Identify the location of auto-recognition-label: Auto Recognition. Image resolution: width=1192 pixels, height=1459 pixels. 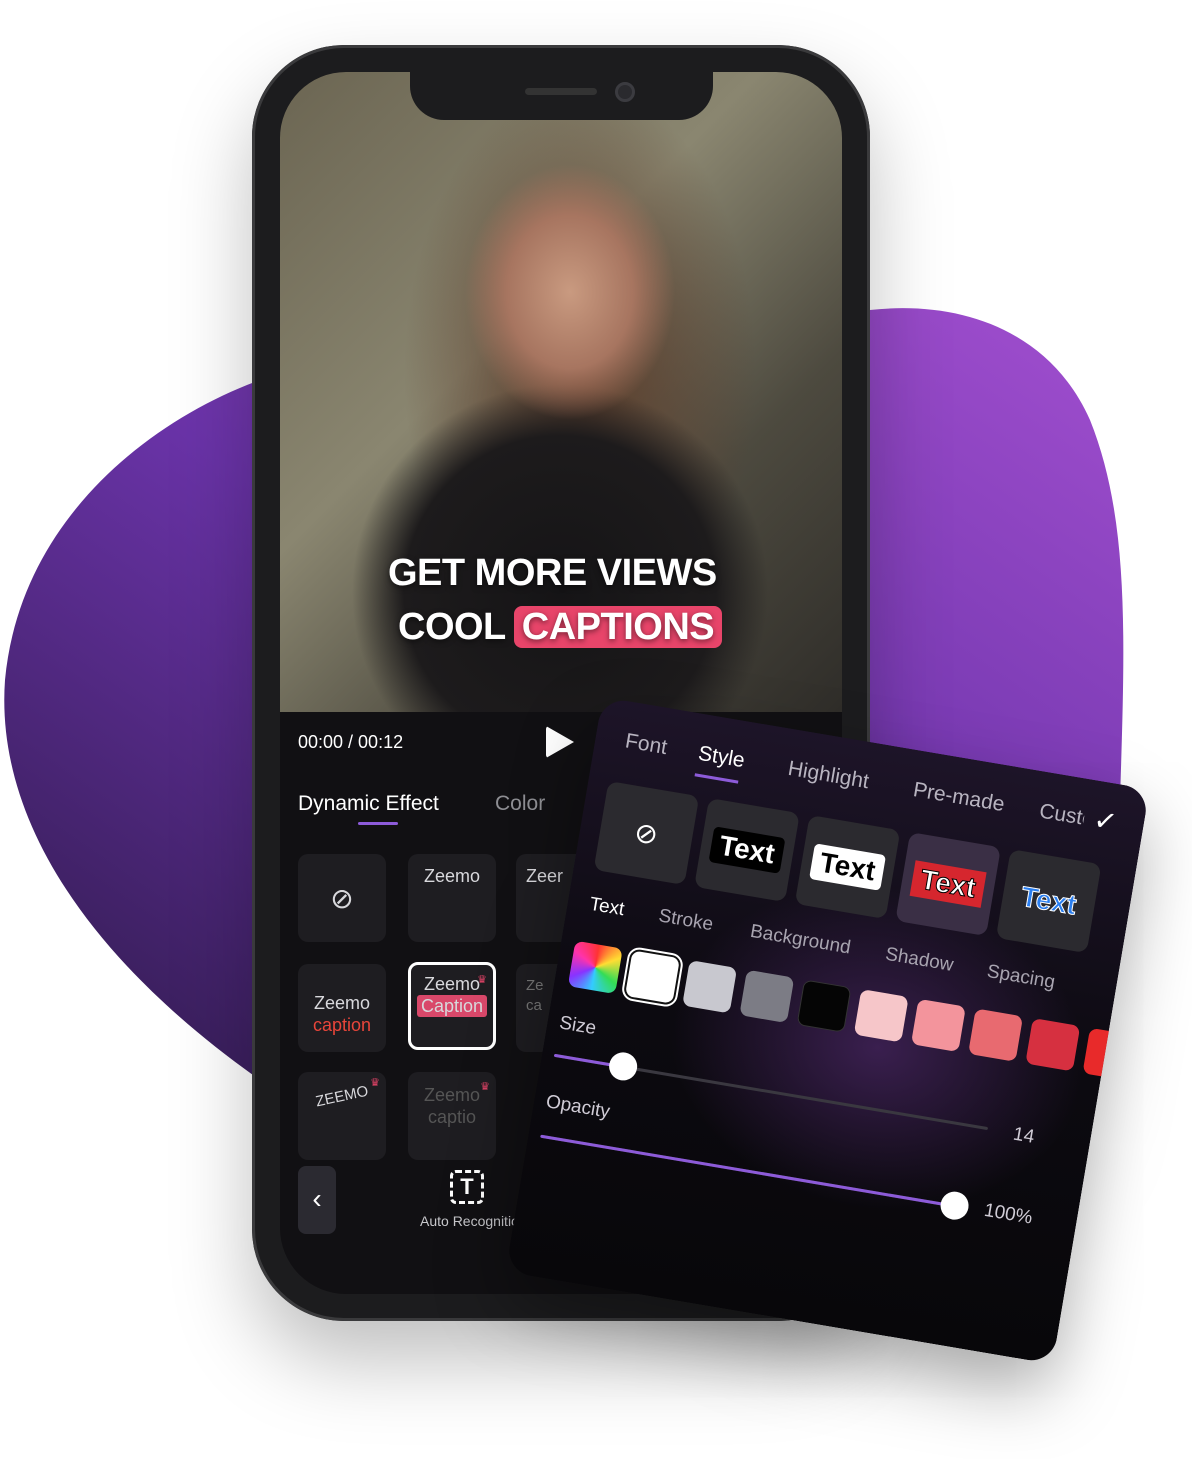
(468, 1221).